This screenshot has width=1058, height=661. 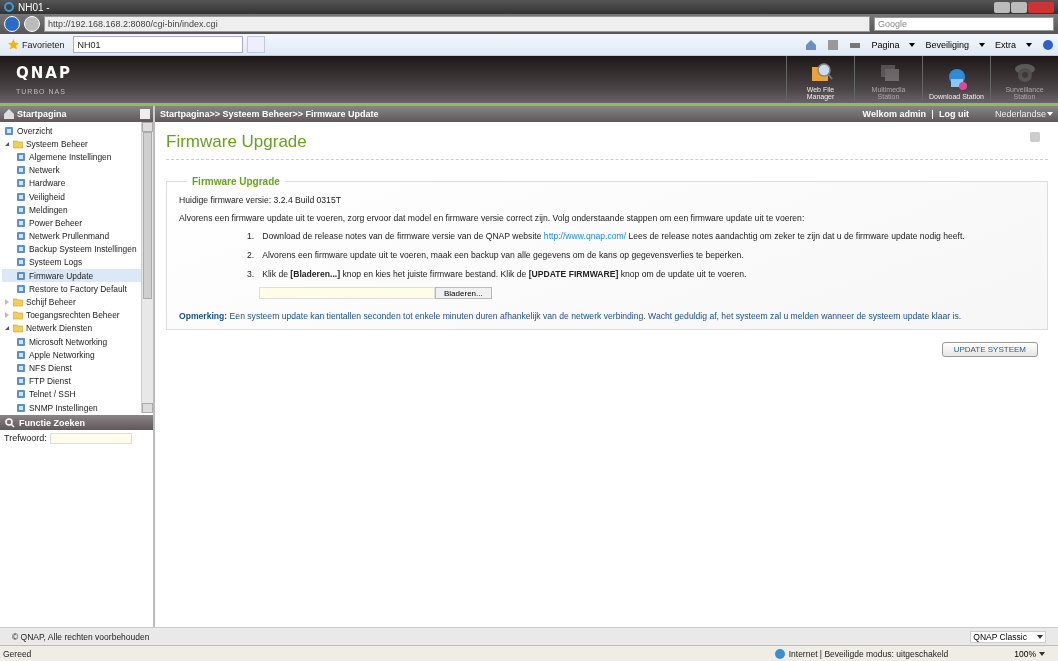 I want to click on keyword-field, so click(x=90, y=438).